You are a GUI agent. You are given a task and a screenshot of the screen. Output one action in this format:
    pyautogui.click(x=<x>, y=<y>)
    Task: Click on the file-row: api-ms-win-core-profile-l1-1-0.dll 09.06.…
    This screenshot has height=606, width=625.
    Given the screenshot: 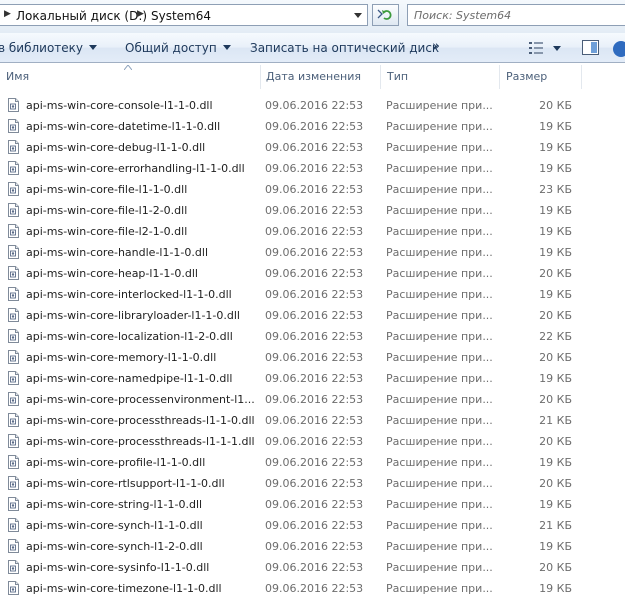 What is the action you would take?
    pyautogui.click(x=312, y=462)
    